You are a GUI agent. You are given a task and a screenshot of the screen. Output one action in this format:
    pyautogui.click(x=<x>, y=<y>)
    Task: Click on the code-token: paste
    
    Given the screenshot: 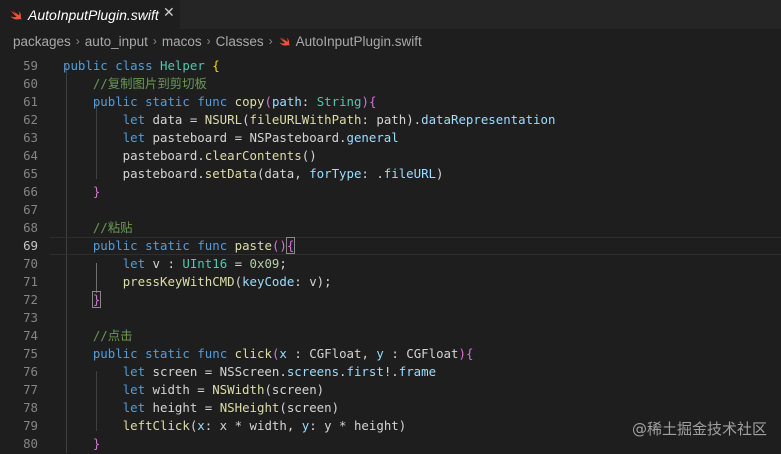 What is the action you would take?
    pyautogui.click(x=253, y=245)
    